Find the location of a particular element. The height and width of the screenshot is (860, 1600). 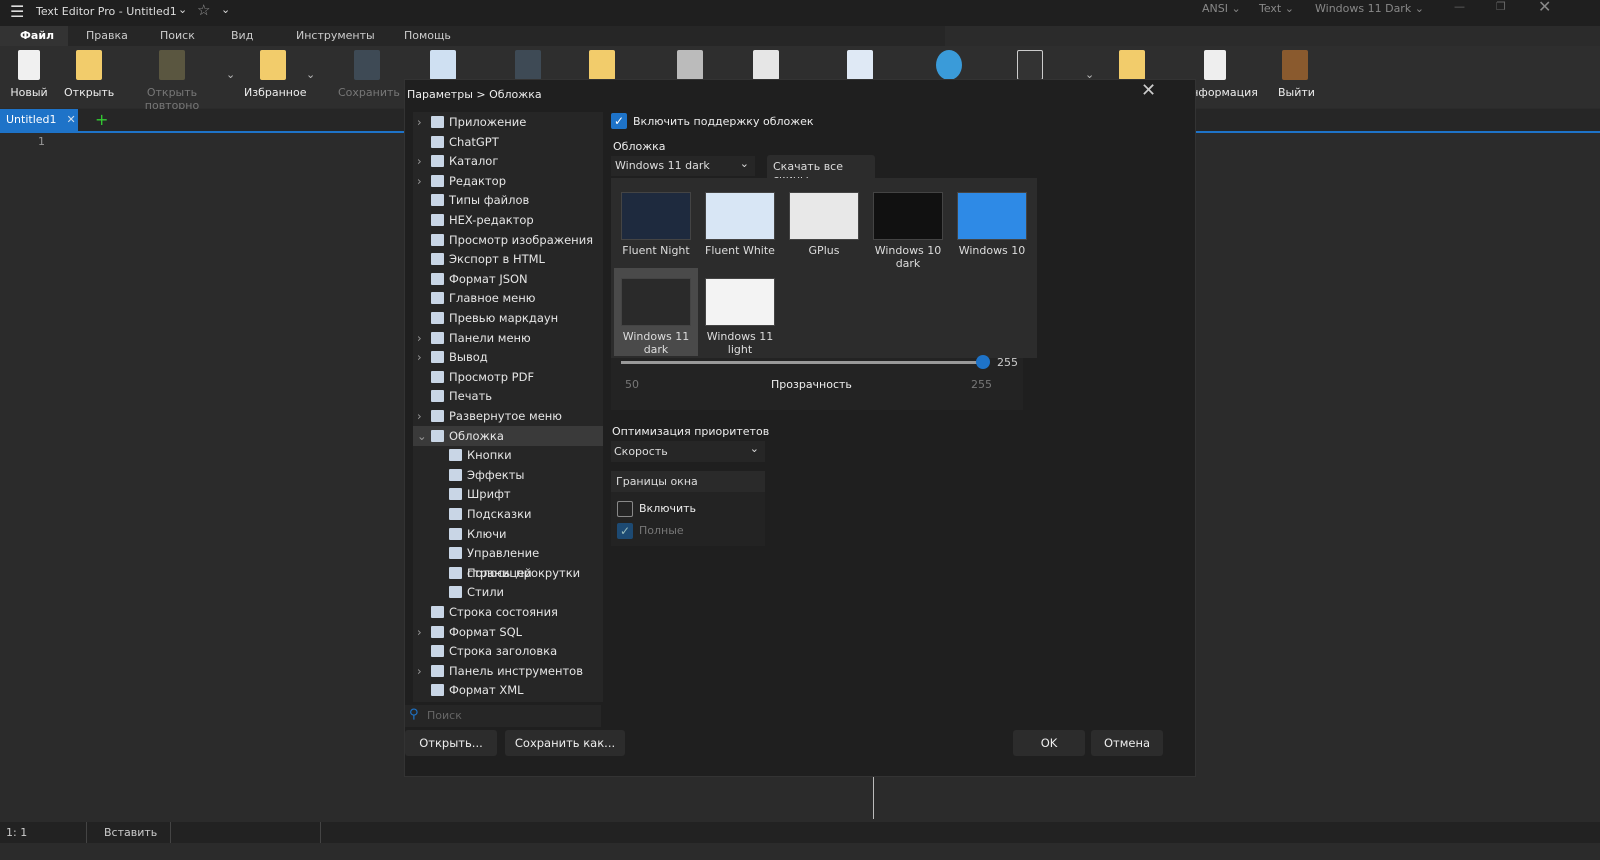

tree-item: Управление страницей is located at coordinates (508, 561).